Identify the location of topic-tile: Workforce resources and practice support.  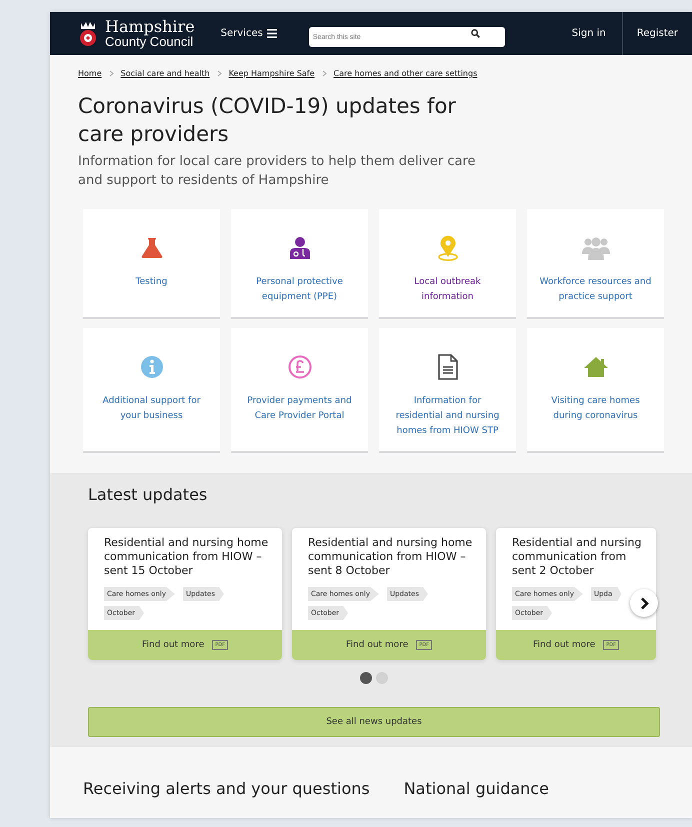
(595, 263).